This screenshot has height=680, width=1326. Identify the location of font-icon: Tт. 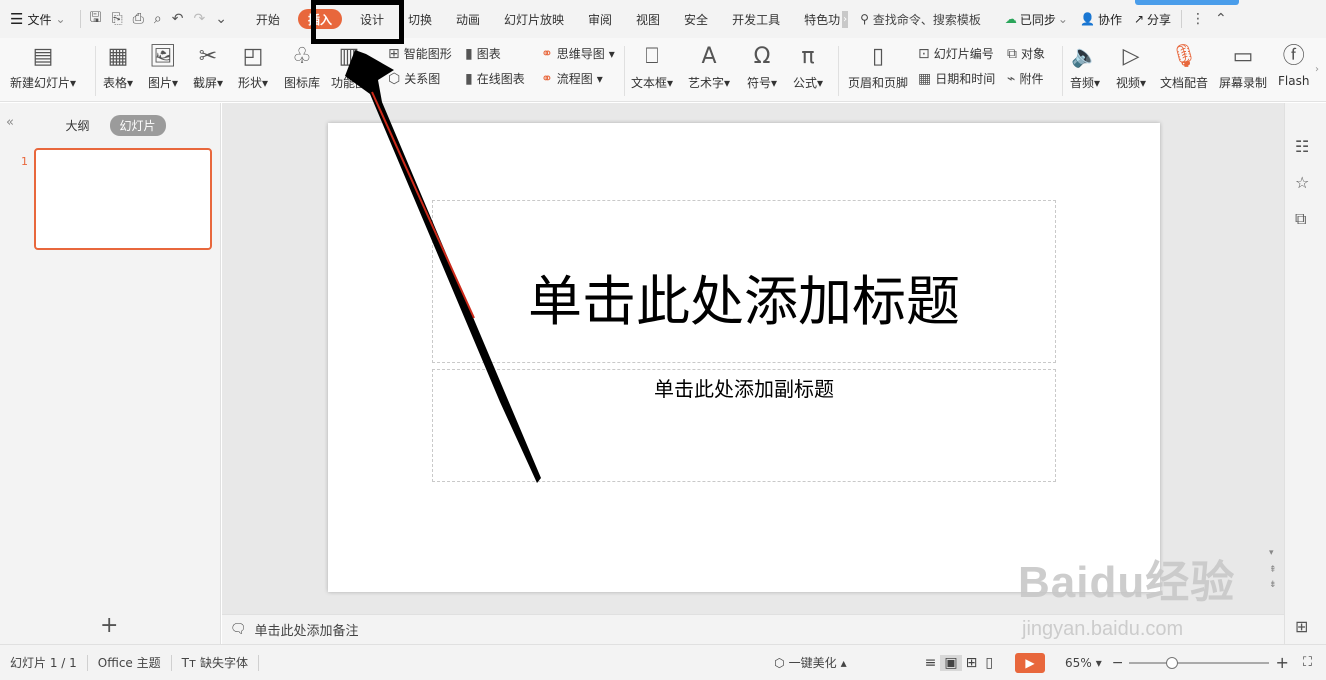
(188, 662).